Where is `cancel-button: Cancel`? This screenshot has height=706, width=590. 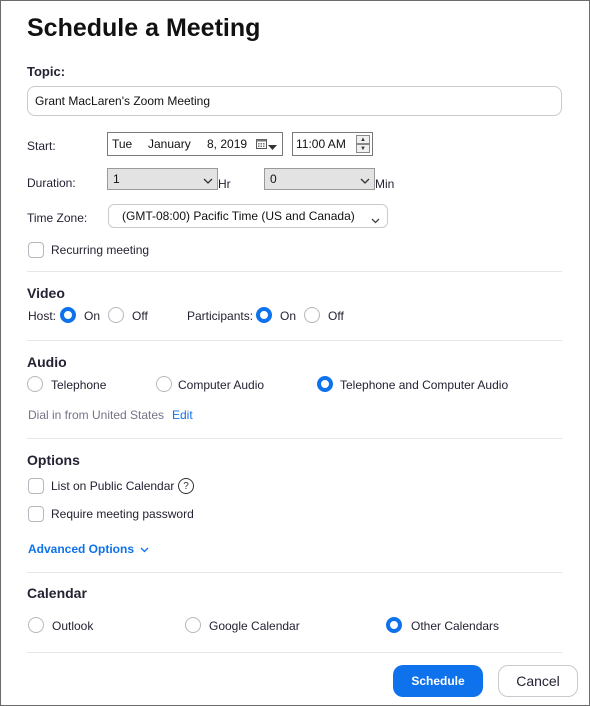 cancel-button: Cancel is located at coordinates (538, 681).